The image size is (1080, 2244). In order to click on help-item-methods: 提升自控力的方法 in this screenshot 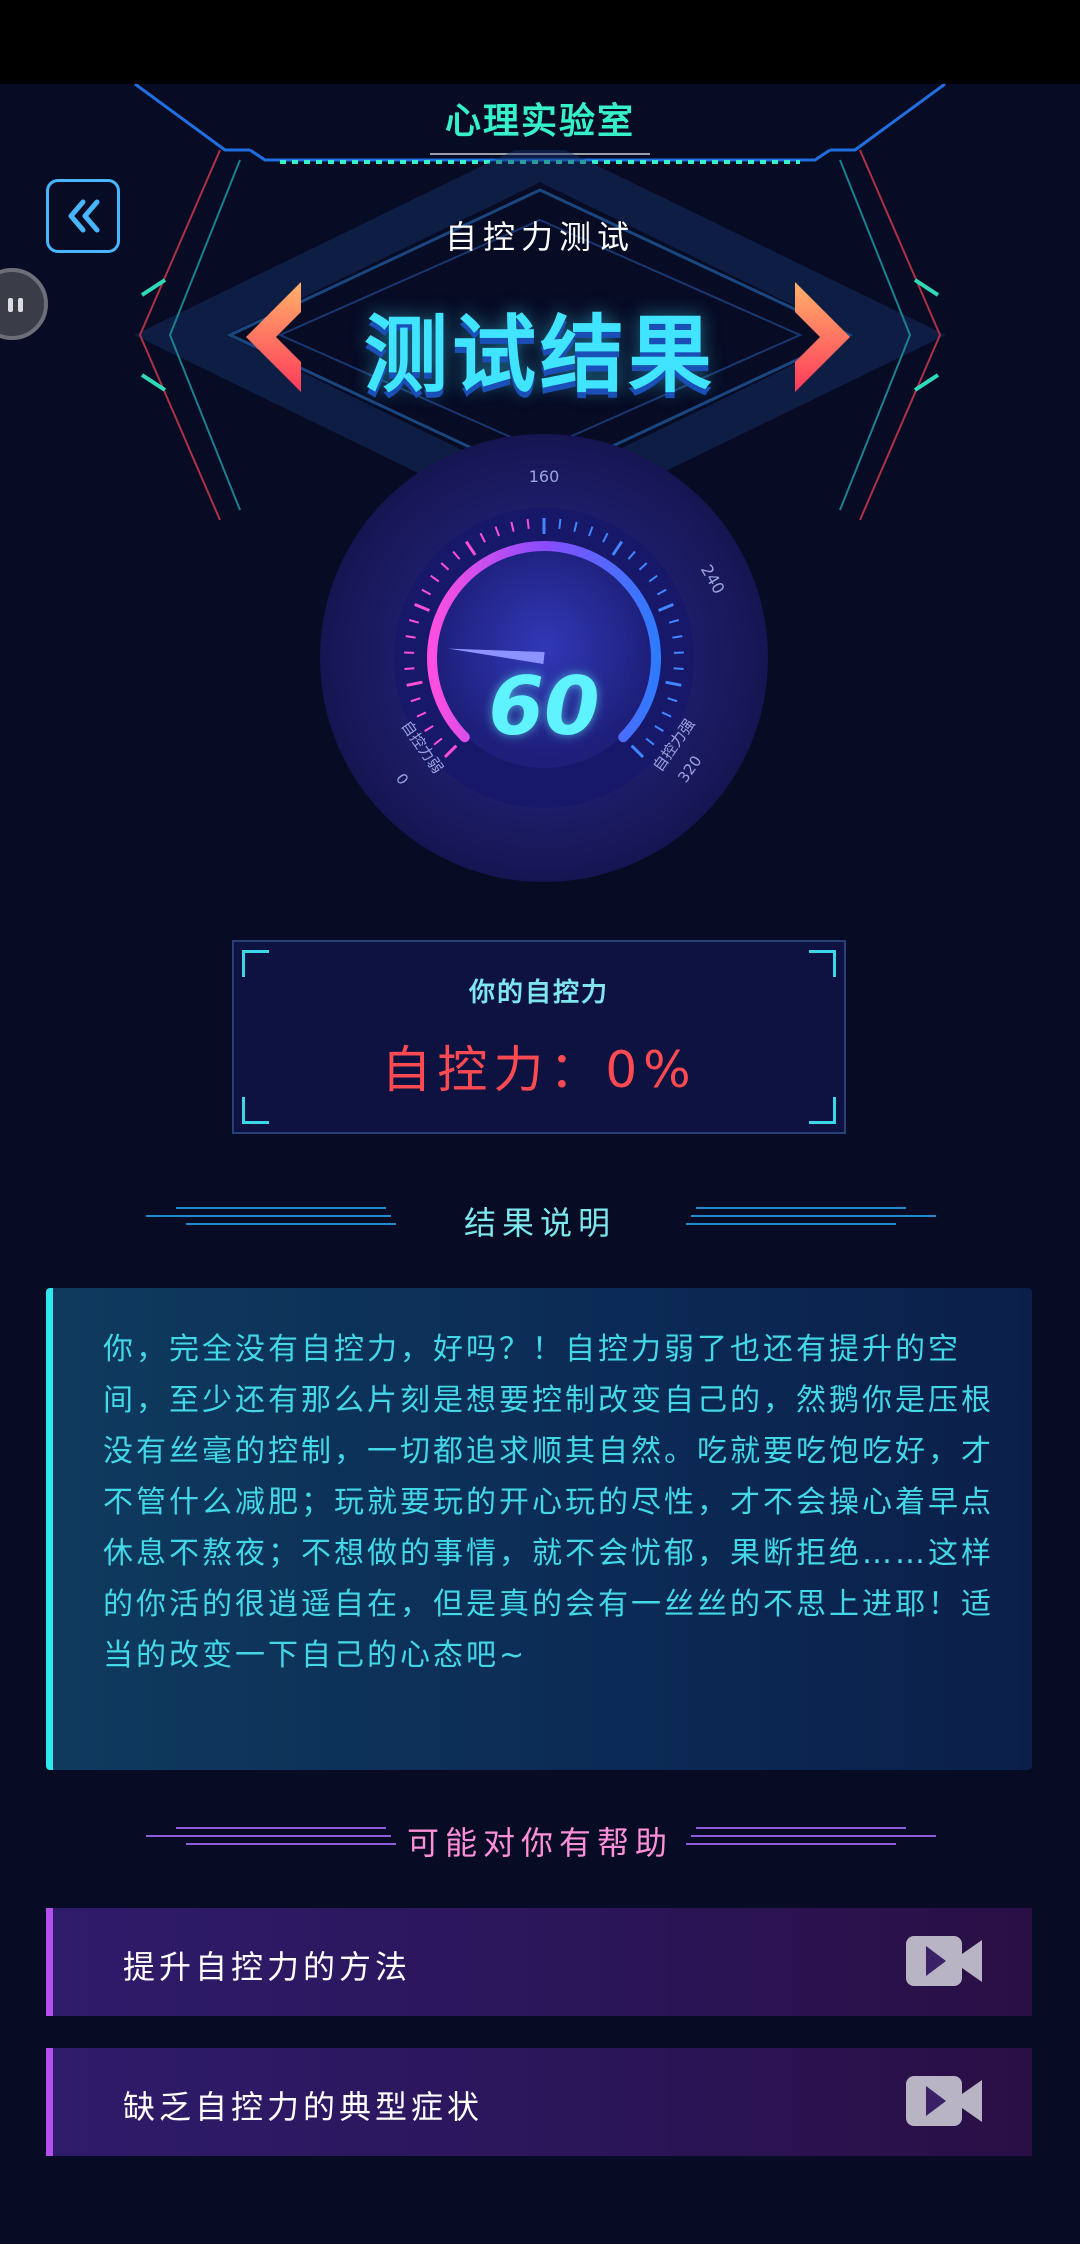, I will do `click(539, 1962)`.